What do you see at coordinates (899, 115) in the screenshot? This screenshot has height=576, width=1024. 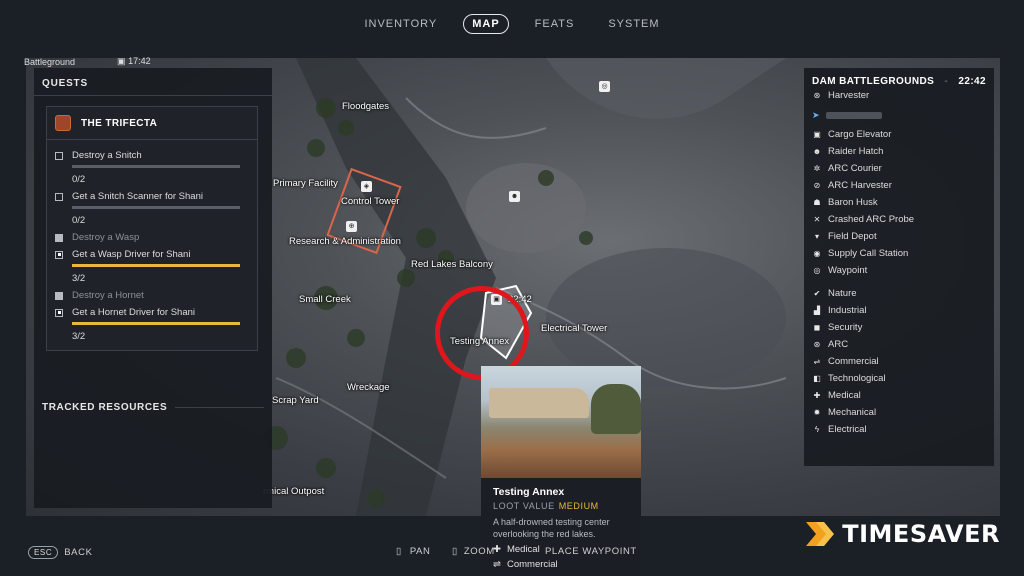 I see `redacted-row: ➤` at bounding box center [899, 115].